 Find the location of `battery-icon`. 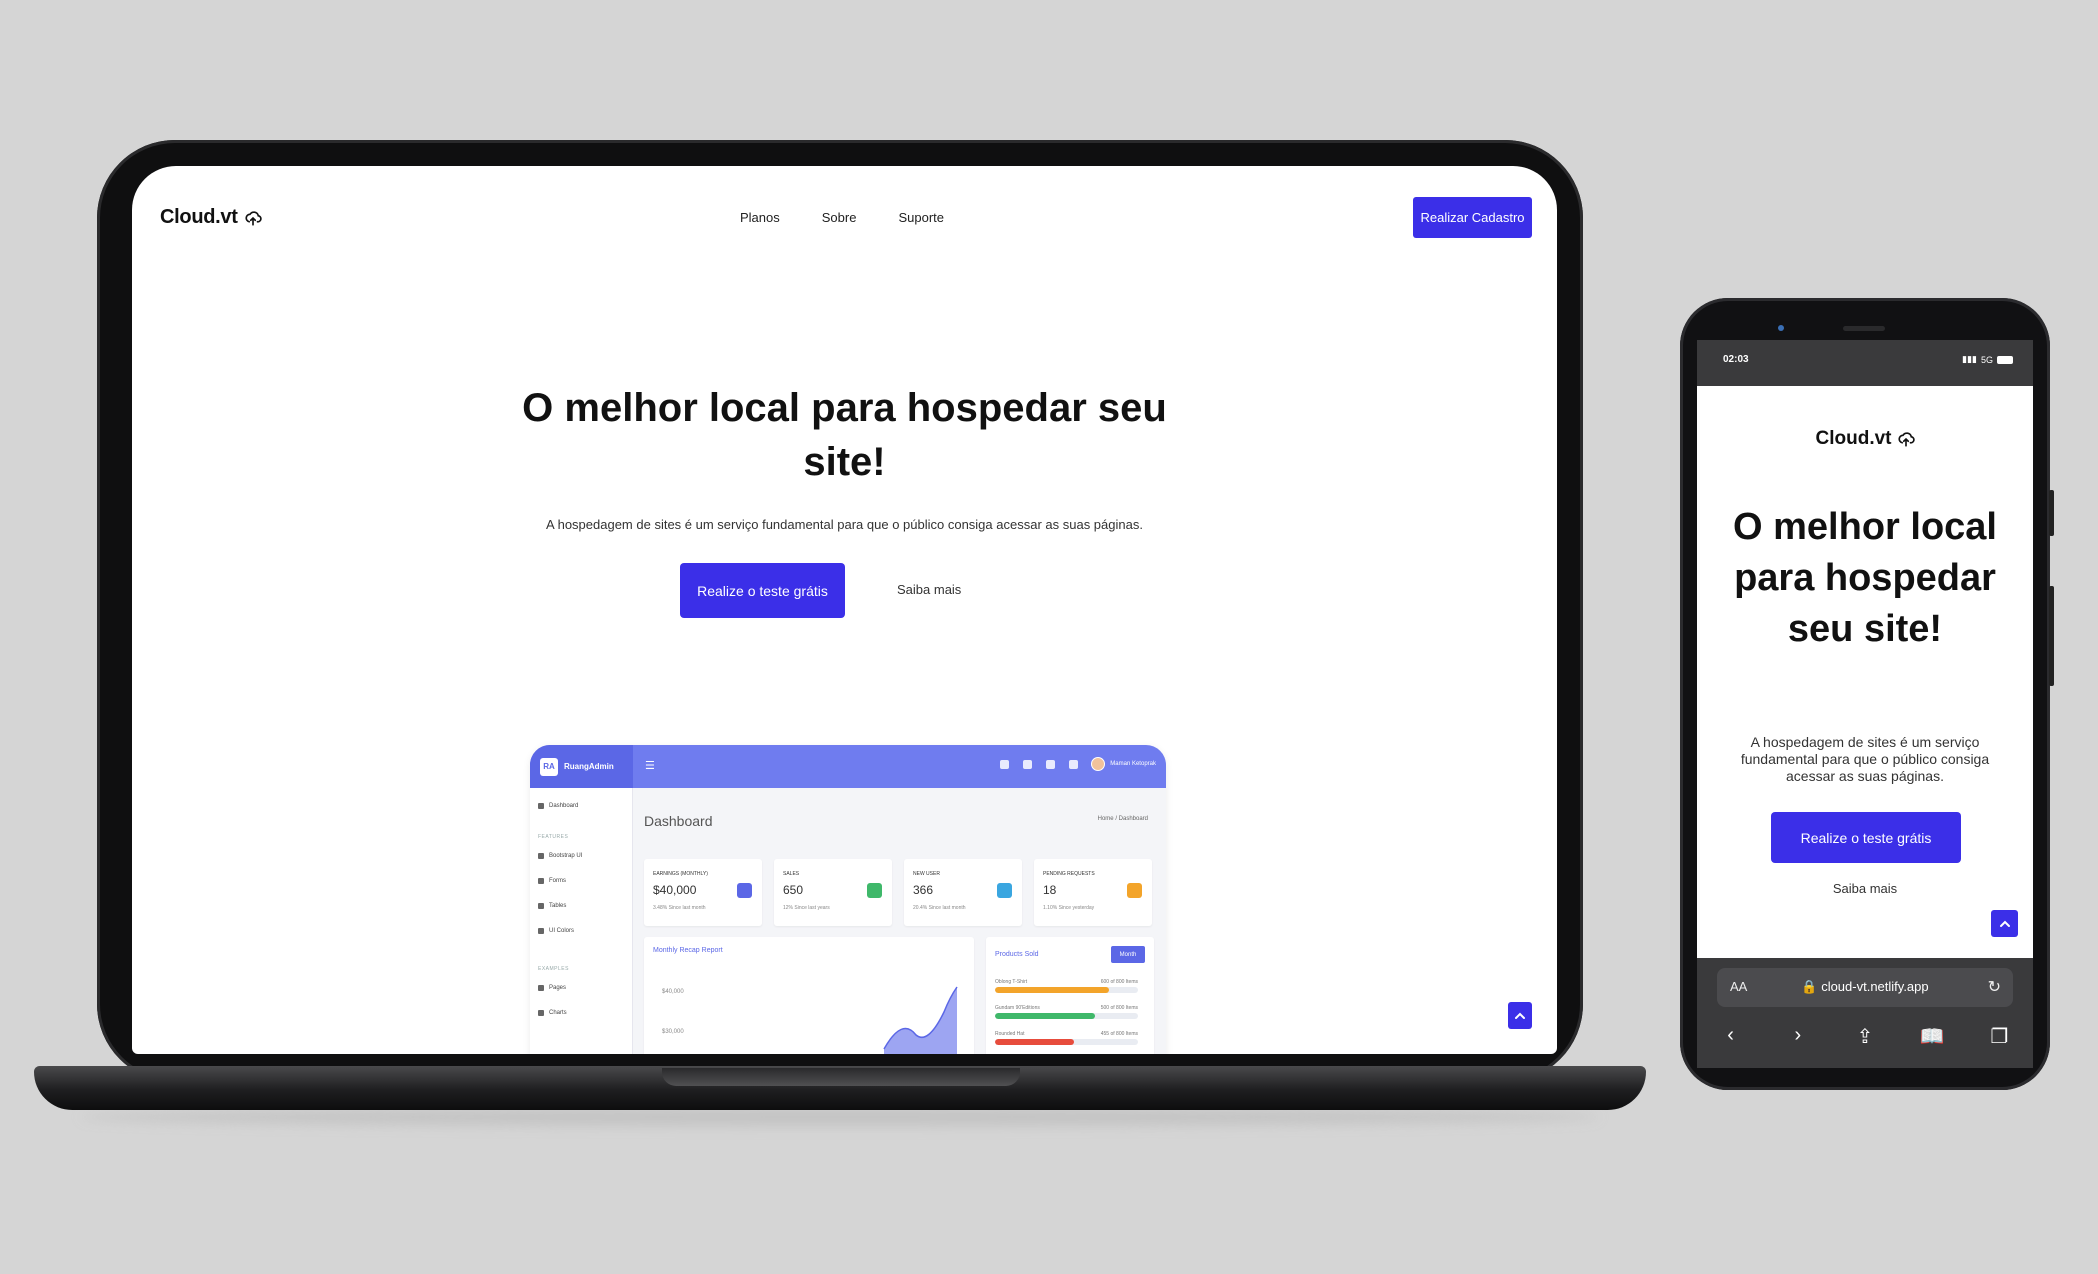

battery-icon is located at coordinates (2005, 359).